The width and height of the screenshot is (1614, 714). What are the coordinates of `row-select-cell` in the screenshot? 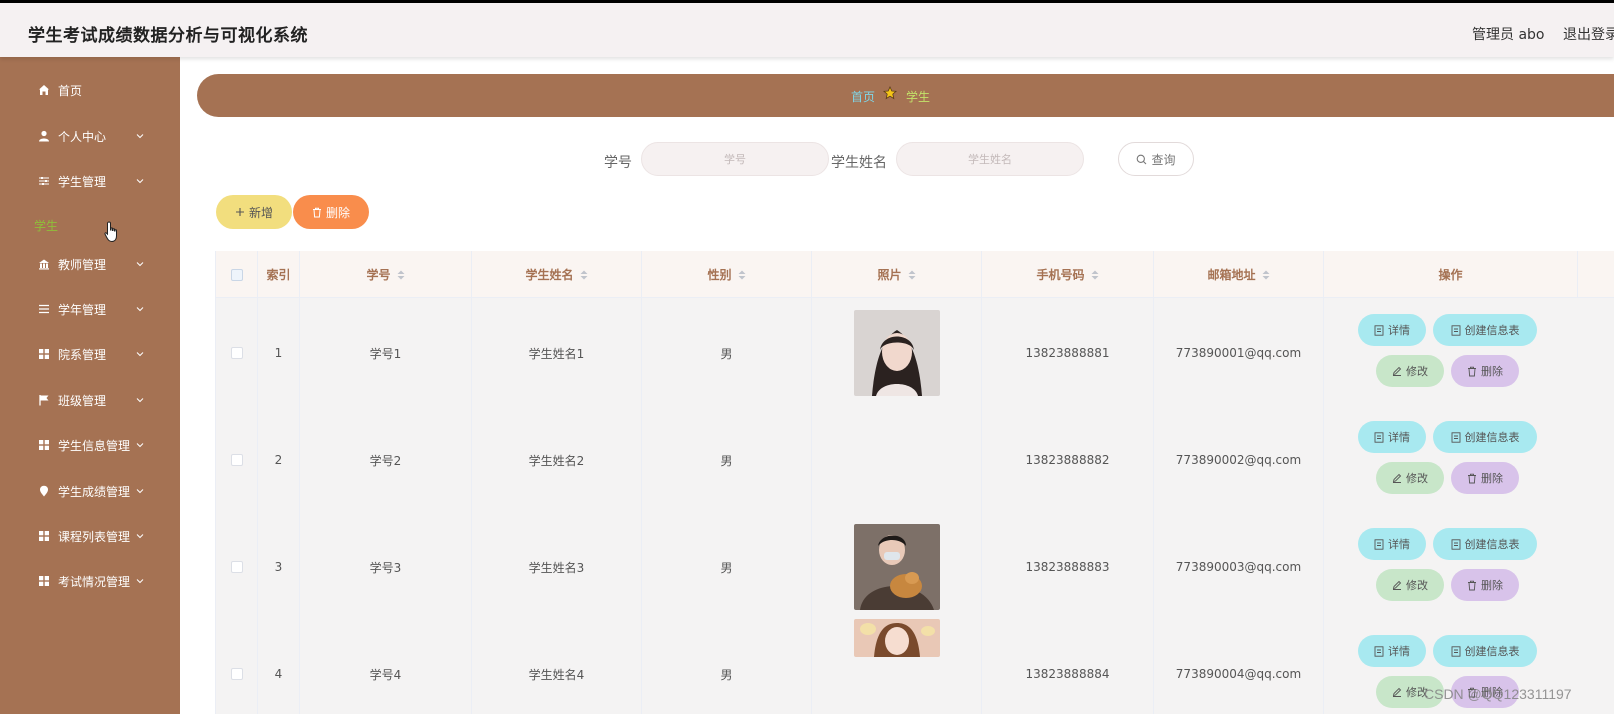 It's located at (237, 666).